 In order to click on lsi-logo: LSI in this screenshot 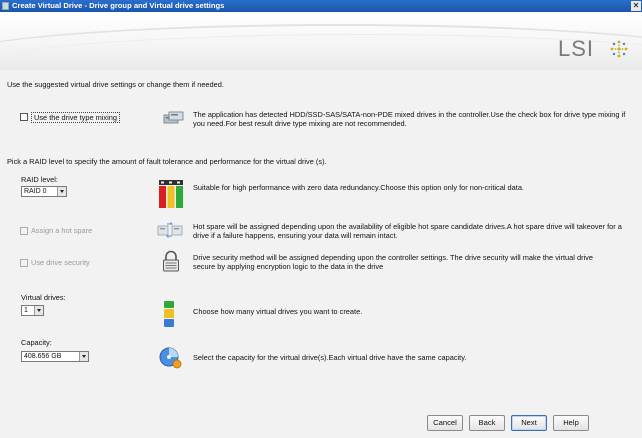, I will do `click(594, 49)`.